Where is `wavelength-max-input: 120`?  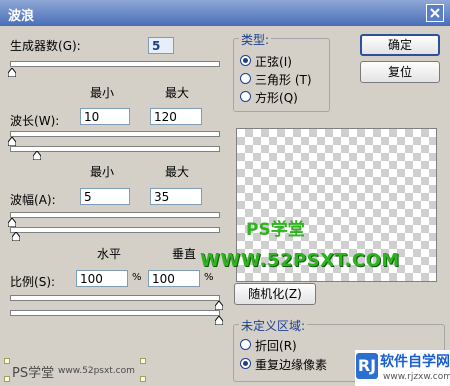 wavelength-max-input: 120 is located at coordinates (176, 116).